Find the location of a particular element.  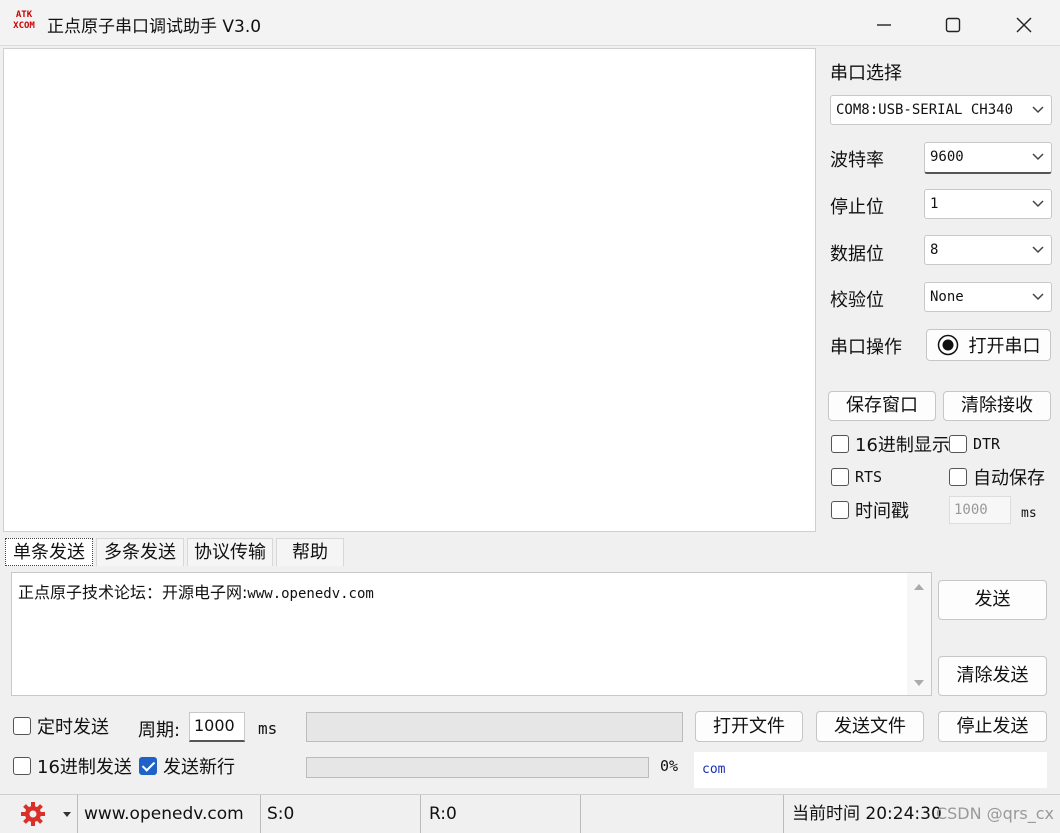

status-spacer is located at coordinates (682, 814).